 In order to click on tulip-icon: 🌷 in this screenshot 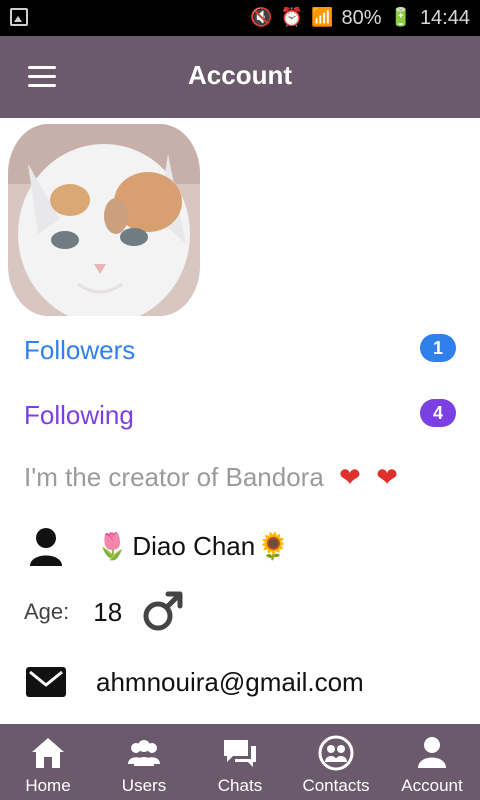, I will do `click(112, 545)`.